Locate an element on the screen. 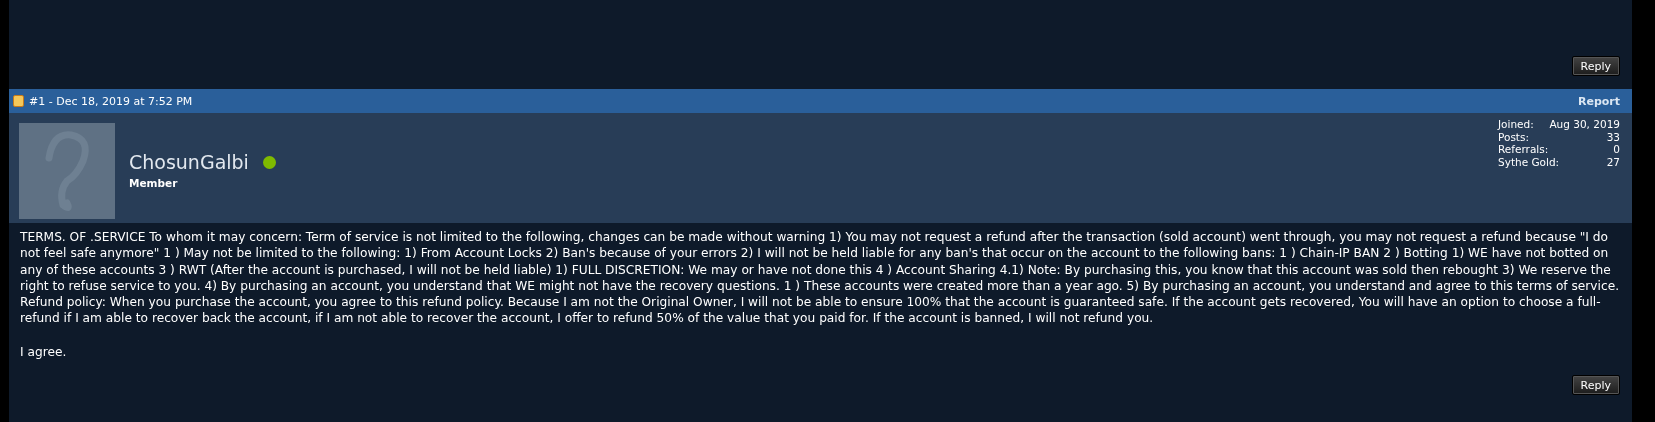 The image size is (1655, 422). username: ChosunGalbi is located at coordinates (189, 162).